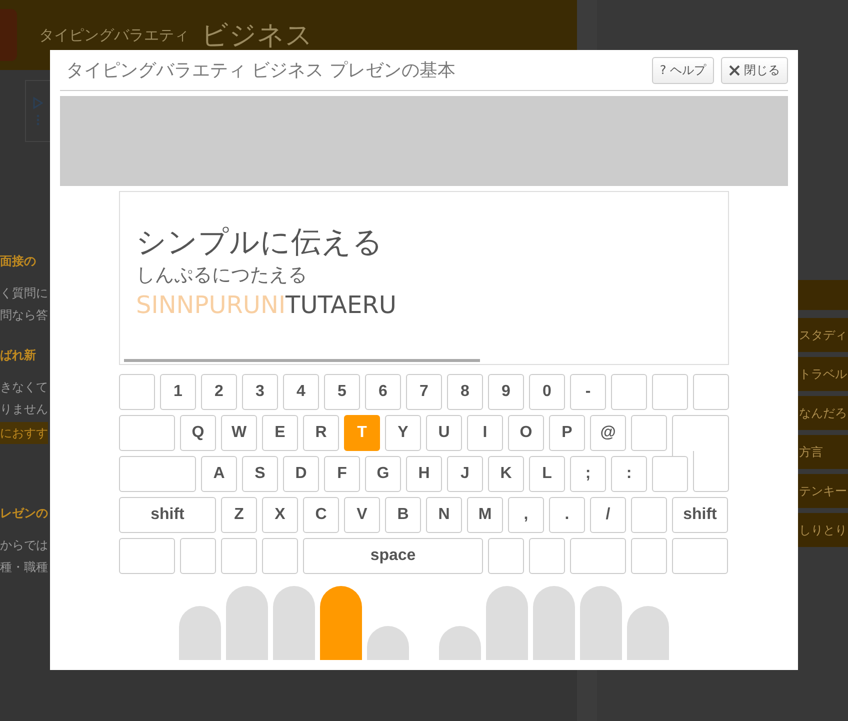  What do you see at coordinates (301, 392) in the screenshot?
I see `keyboard-key: 4` at bounding box center [301, 392].